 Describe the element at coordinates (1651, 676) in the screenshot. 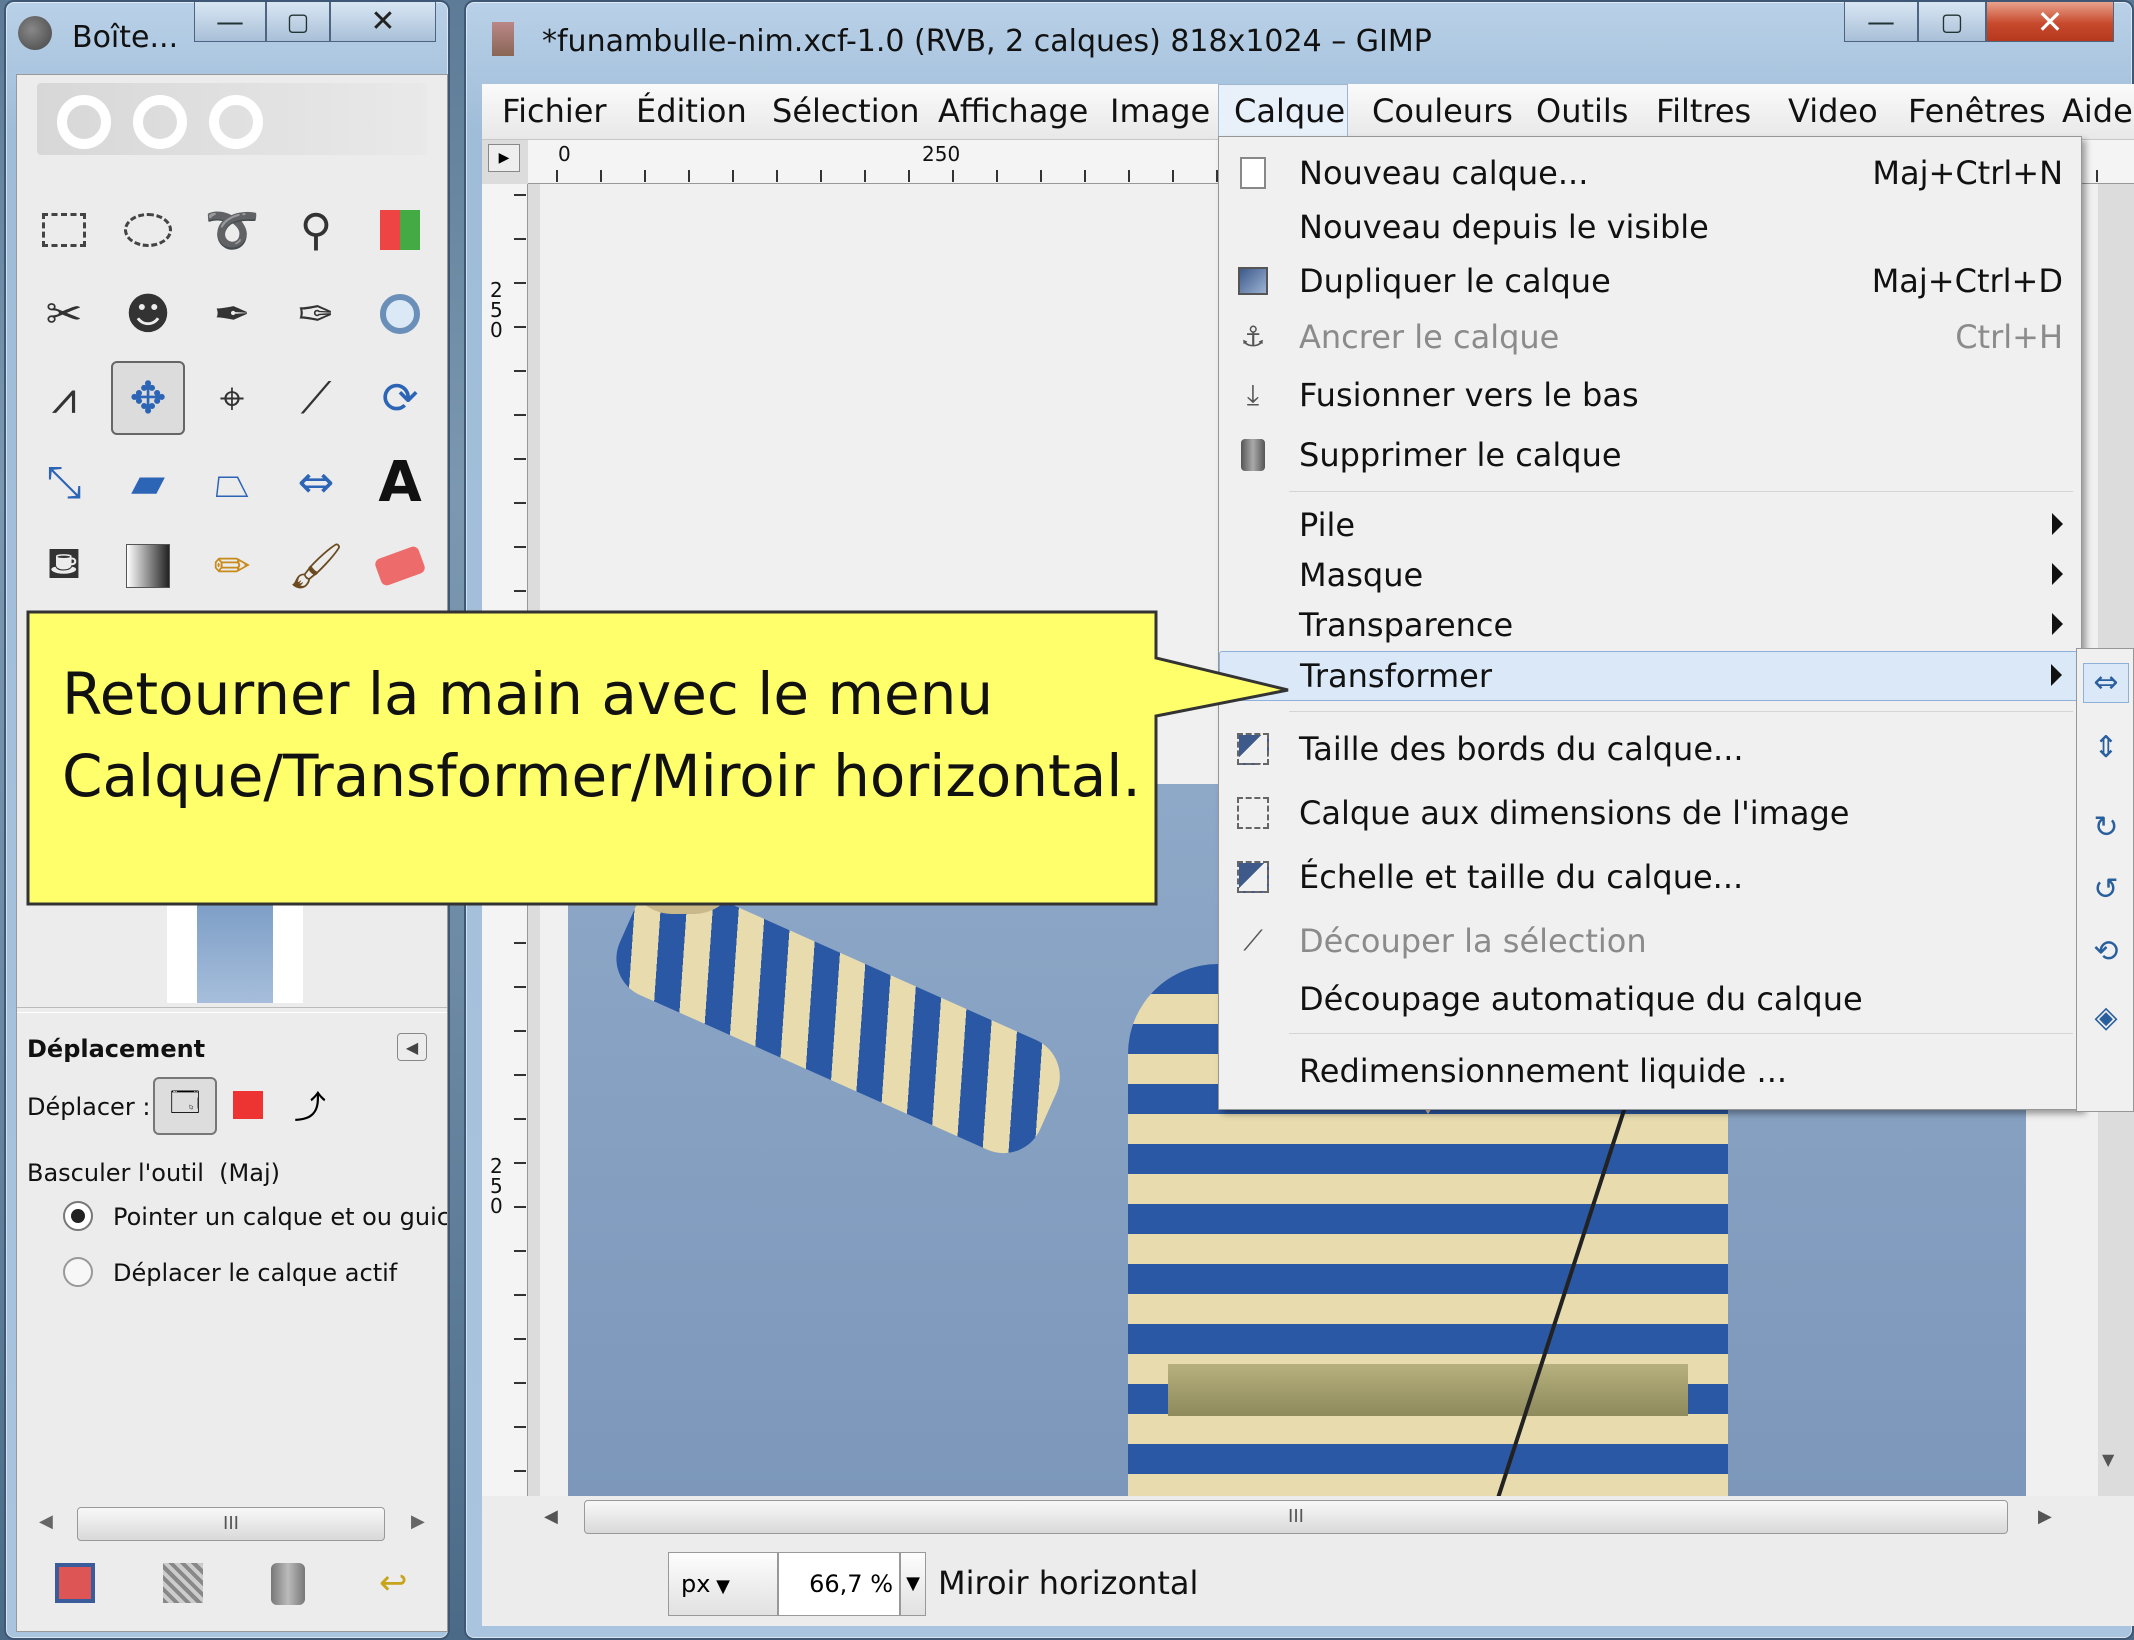

I see `menu-item-transformer: Transformer` at that location.